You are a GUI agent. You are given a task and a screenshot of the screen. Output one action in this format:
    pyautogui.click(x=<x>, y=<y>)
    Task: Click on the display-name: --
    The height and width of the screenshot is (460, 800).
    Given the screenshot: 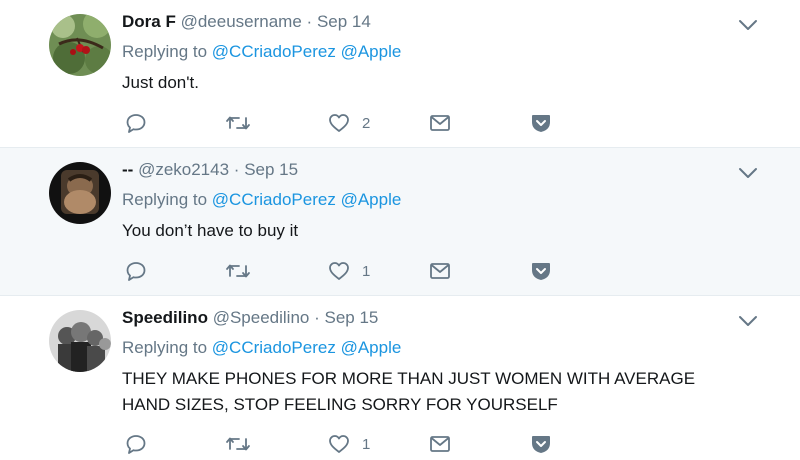 What is the action you would take?
    pyautogui.click(x=127, y=169)
    